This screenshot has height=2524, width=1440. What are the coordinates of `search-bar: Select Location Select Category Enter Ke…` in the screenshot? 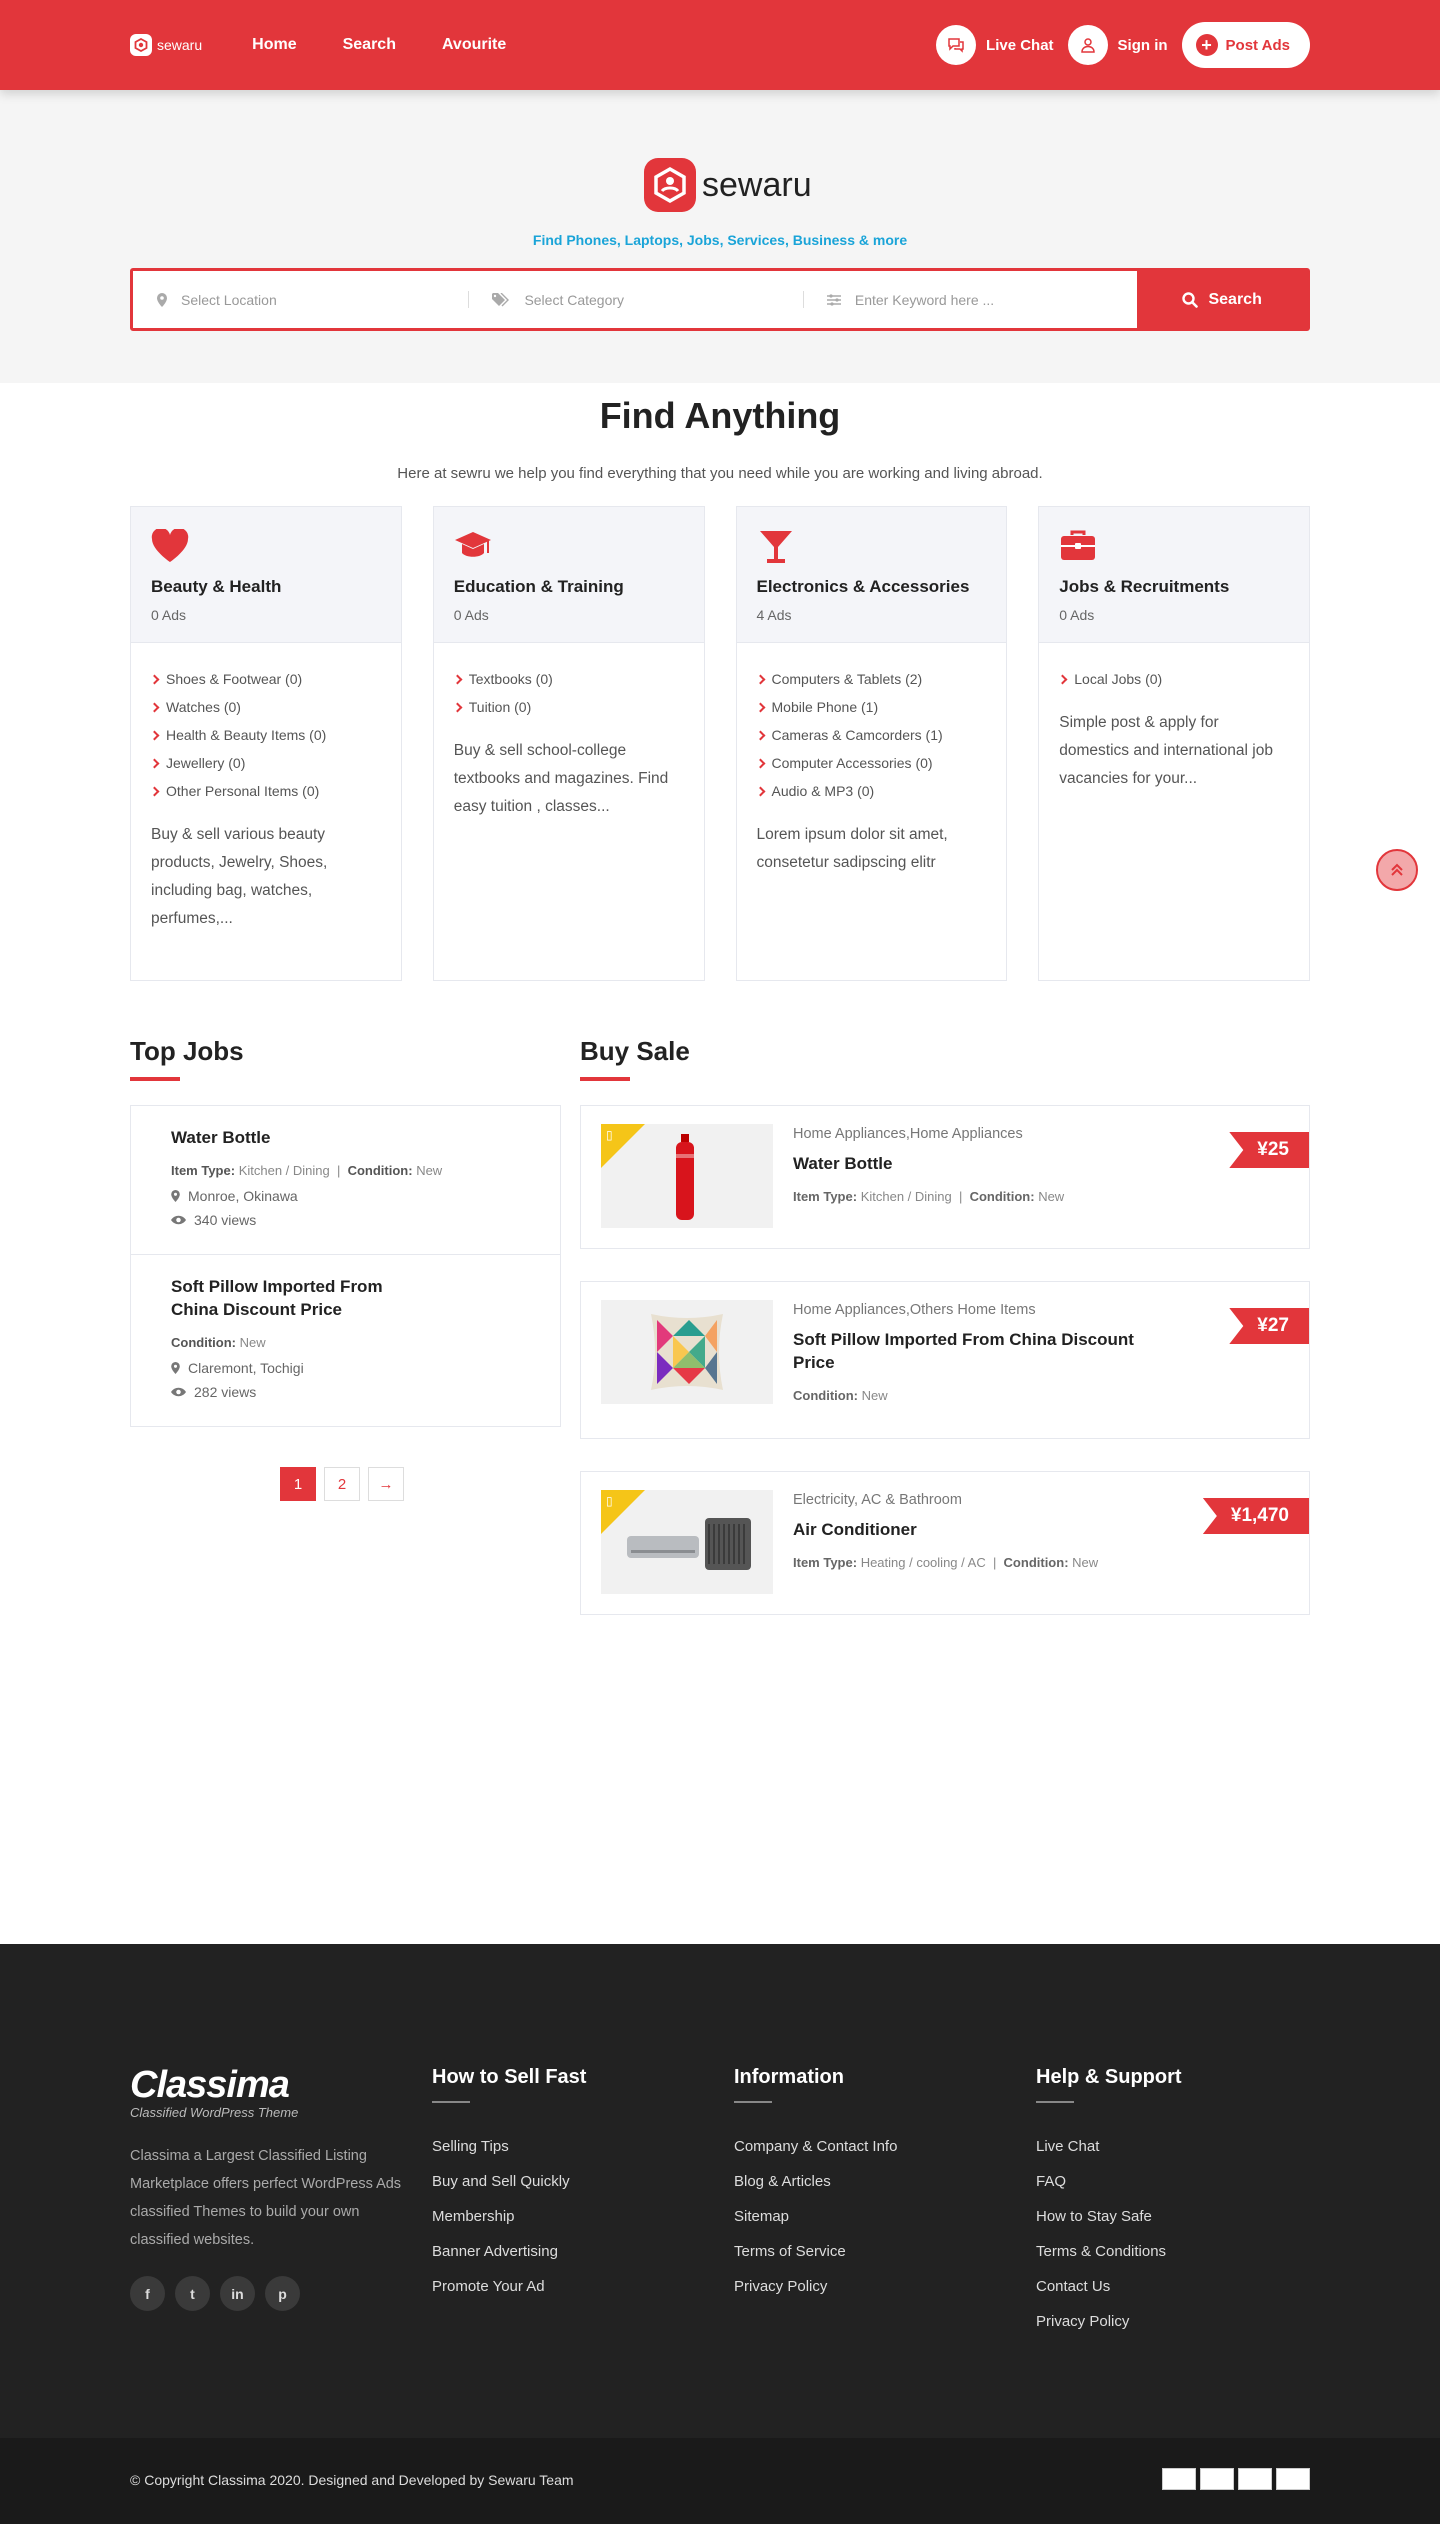 It's located at (720, 299).